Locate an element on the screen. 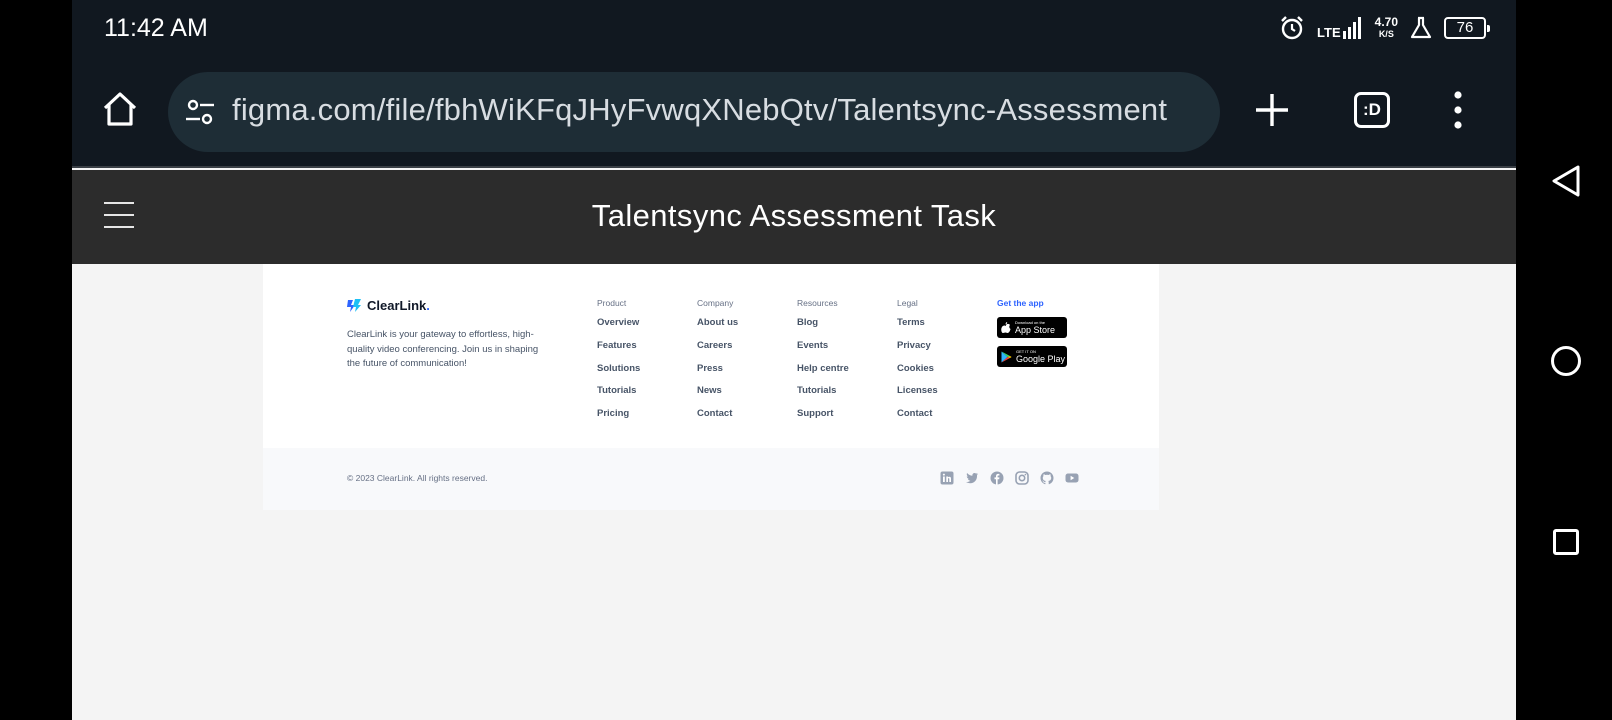  page-title: Talentsync Assessment Task is located at coordinates (794, 215).